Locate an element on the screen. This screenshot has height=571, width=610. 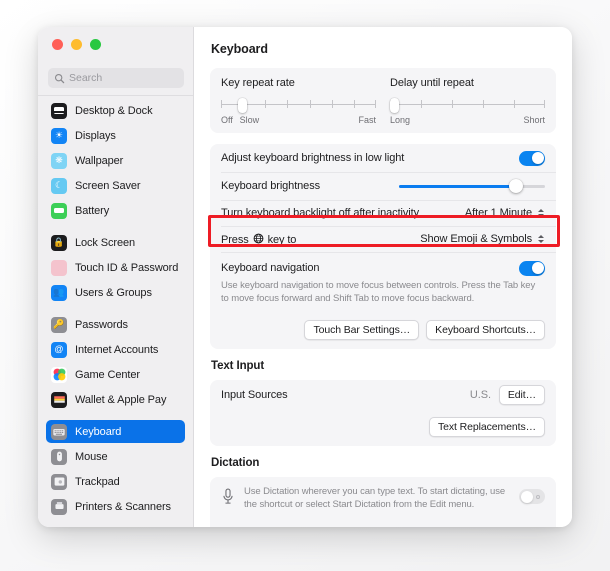
sidebar-item-label: Users & Groups is located at coordinates (113, 292).